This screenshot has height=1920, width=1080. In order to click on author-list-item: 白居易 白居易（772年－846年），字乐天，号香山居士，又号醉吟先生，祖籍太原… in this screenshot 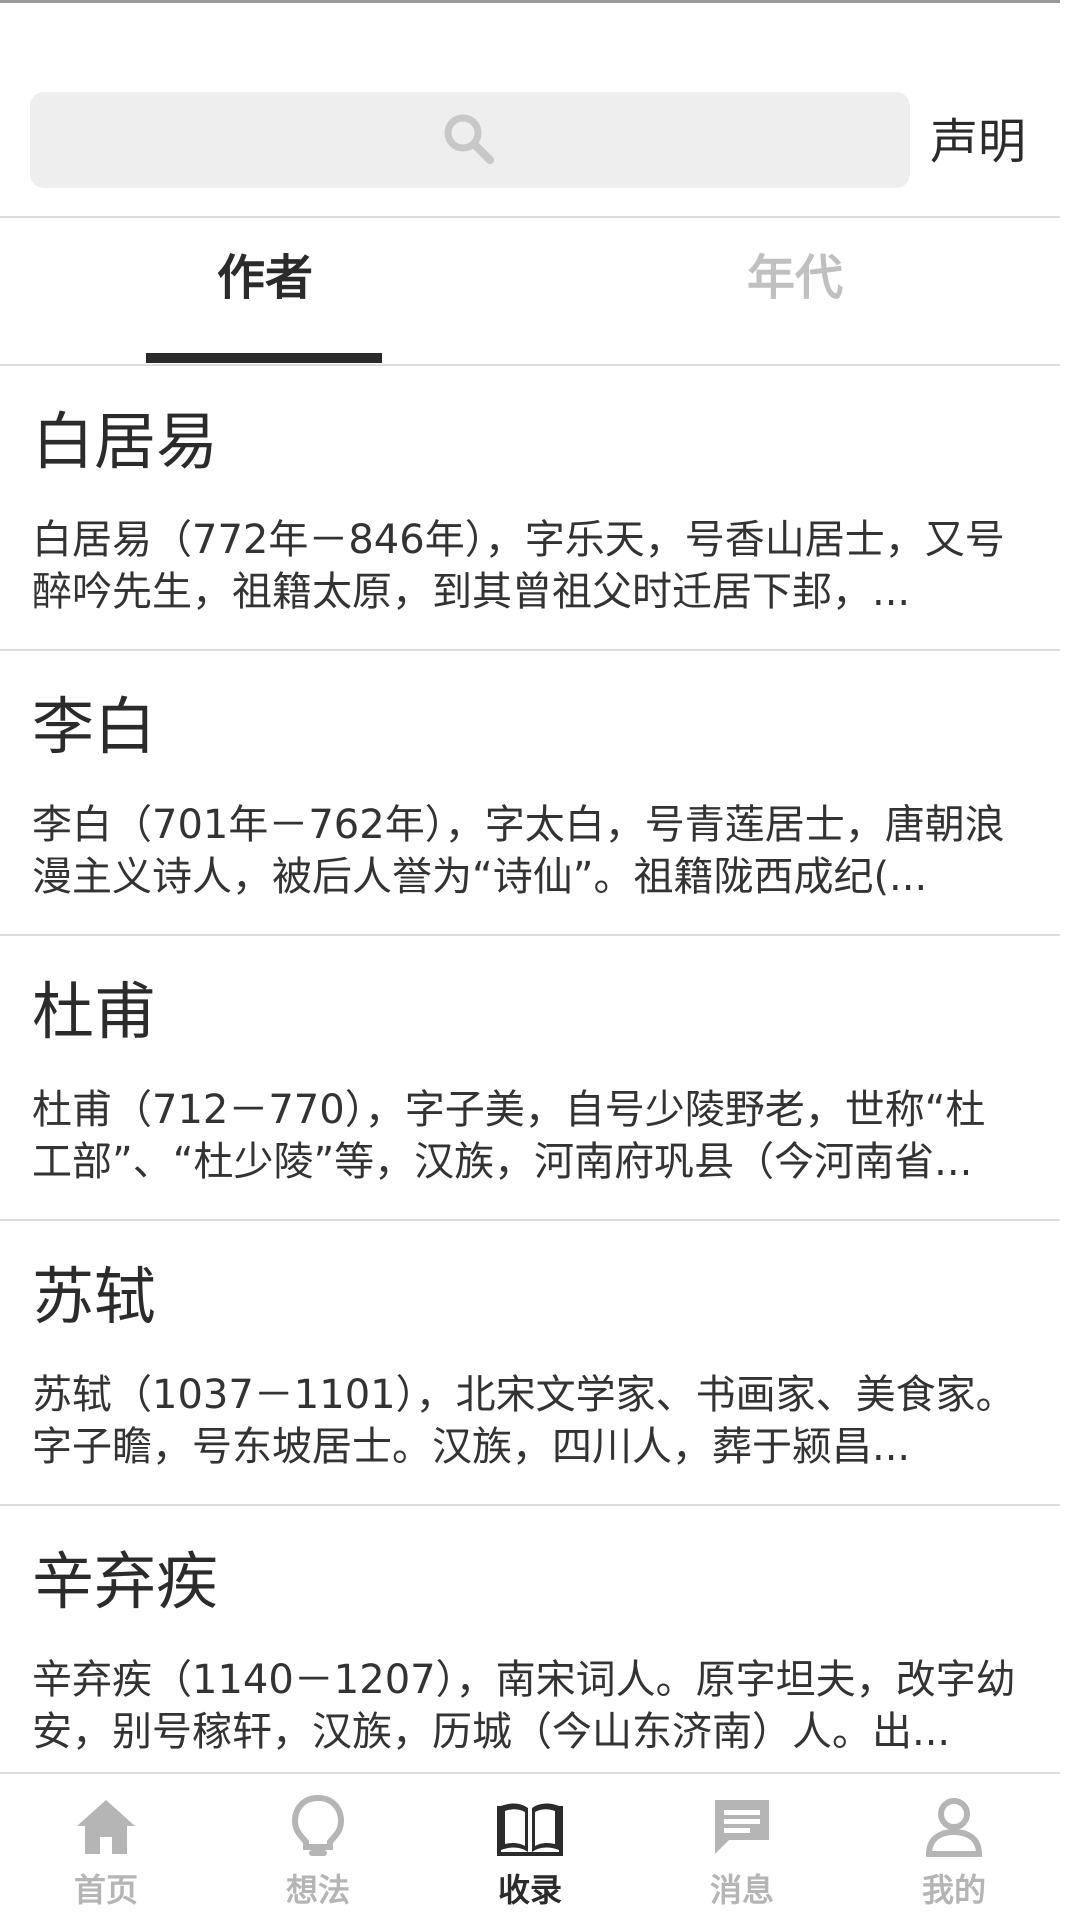, I will do `click(530, 508)`.